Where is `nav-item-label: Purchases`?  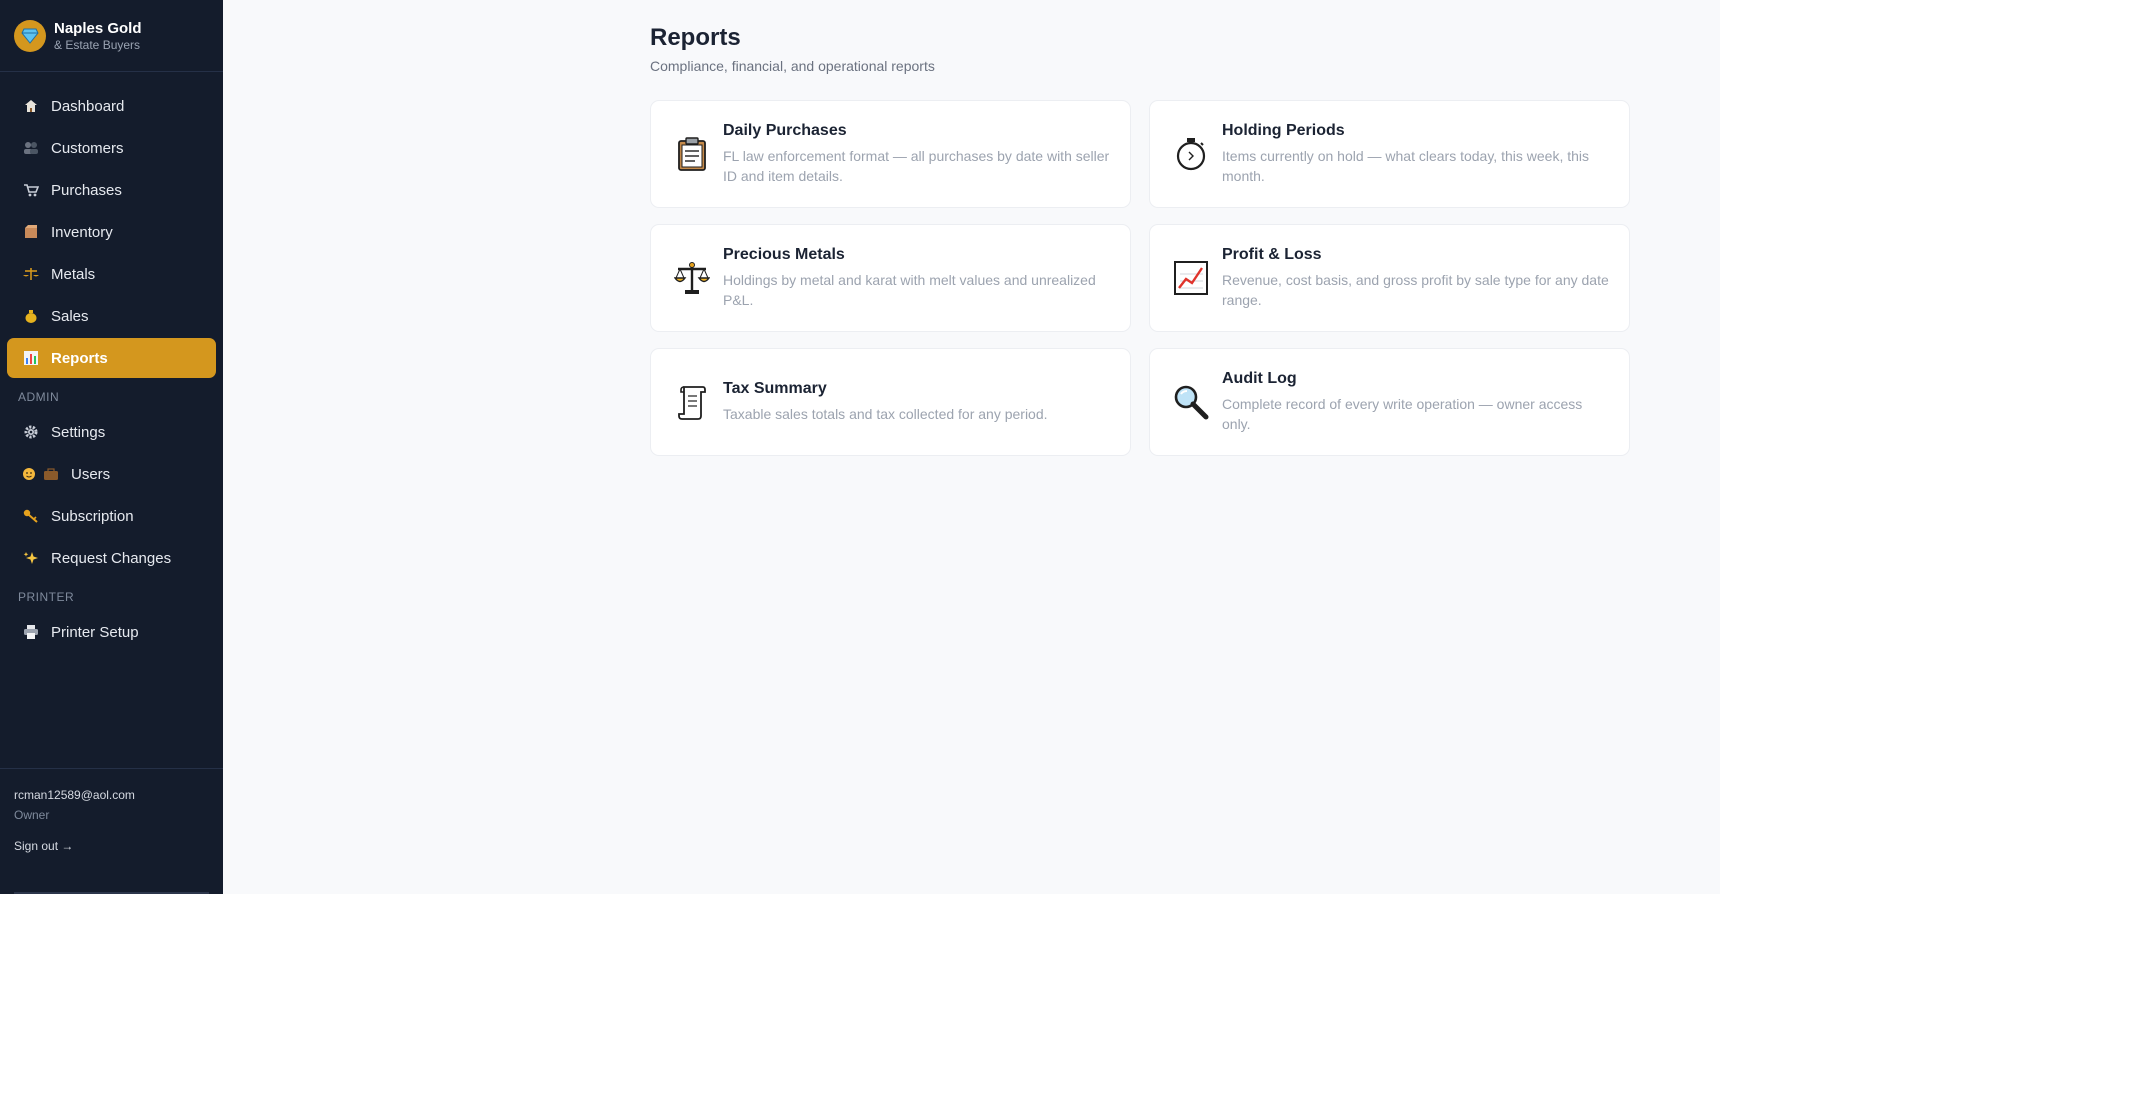
nav-item-label: Purchases is located at coordinates (86, 190).